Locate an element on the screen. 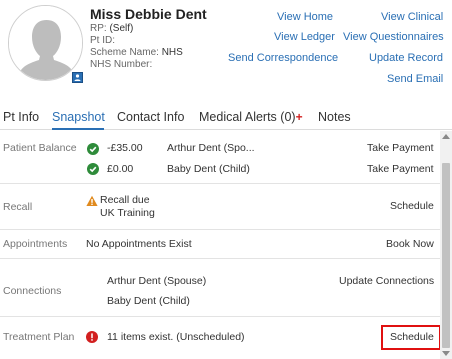 This screenshot has width=452, height=359. patient-balance-label: Patient Balance is located at coordinates (40, 148).